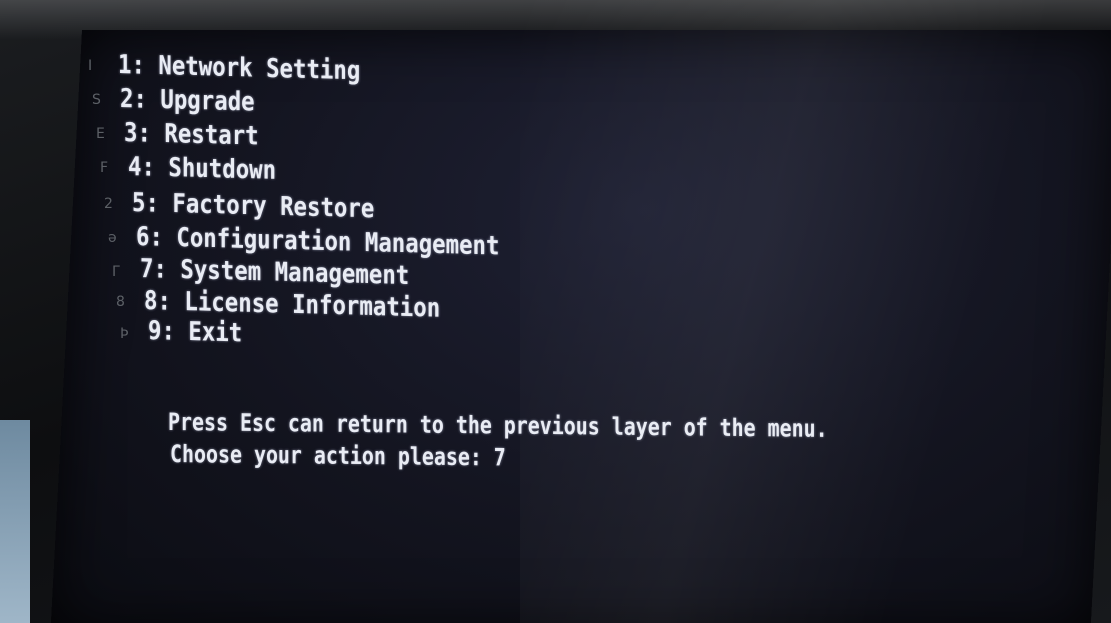 The height and width of the screenshot is (623, 1111). I want to click on menu-item-network-setting: 1: Network Setting, so click(239, 68).